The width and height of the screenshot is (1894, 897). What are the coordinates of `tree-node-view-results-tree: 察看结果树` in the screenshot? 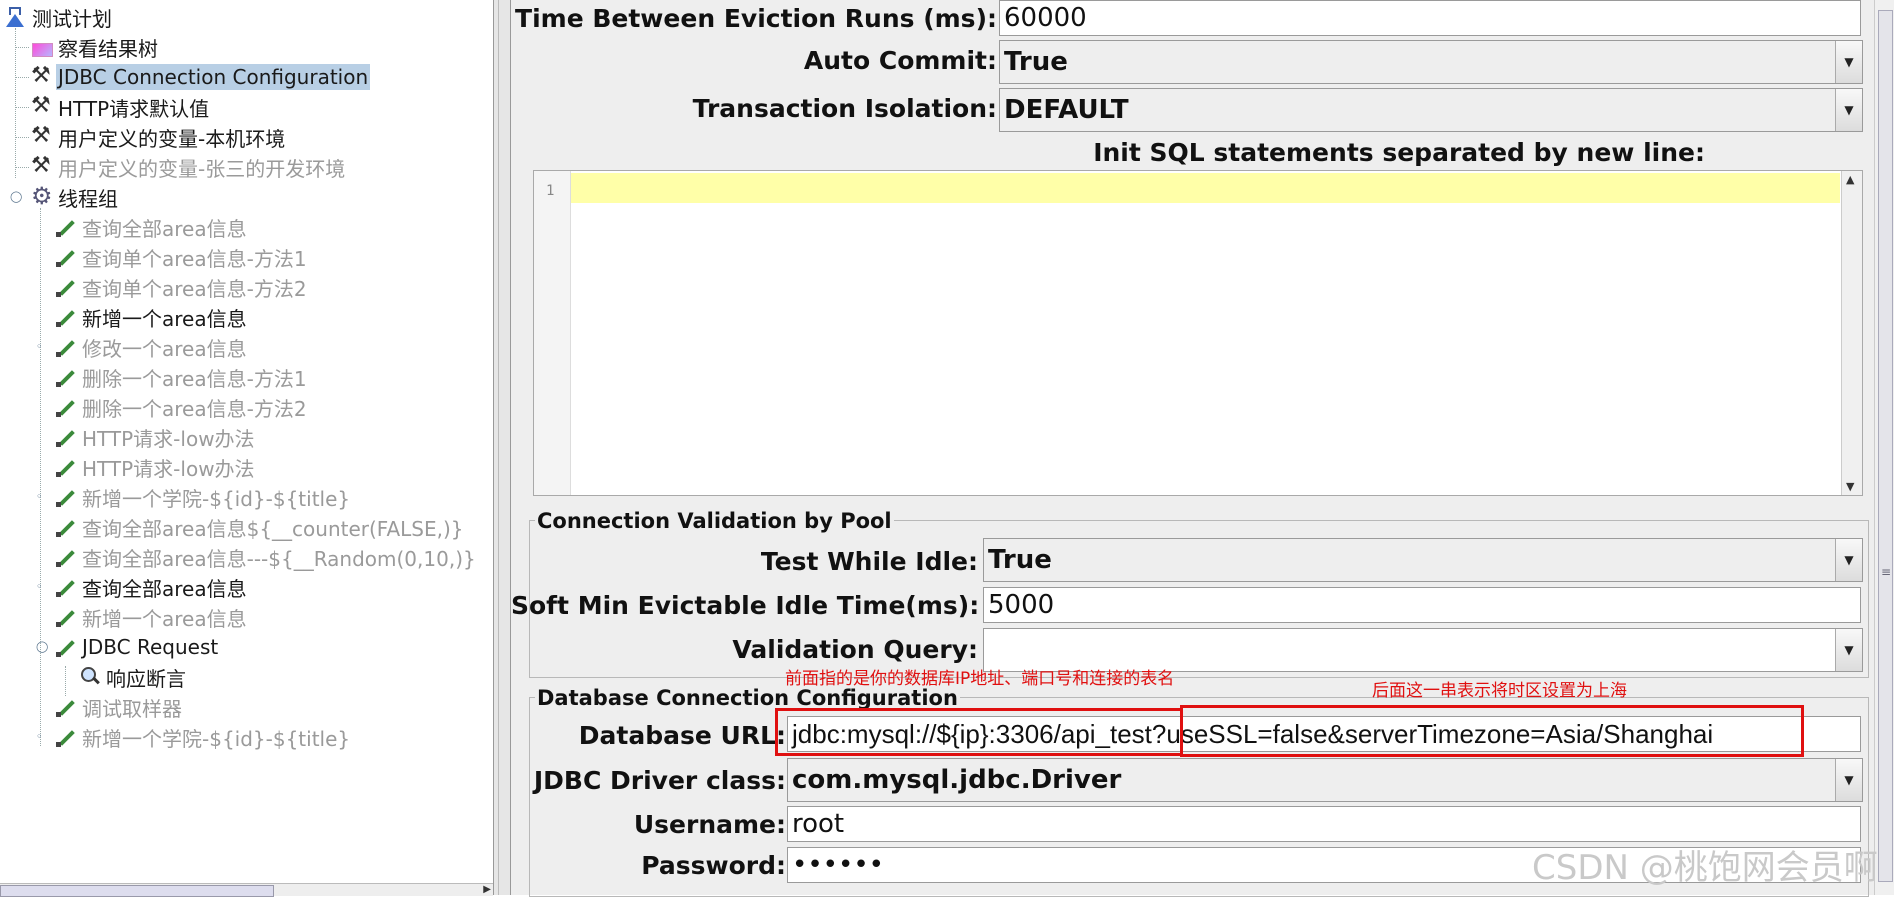 It's located at (95, 47).